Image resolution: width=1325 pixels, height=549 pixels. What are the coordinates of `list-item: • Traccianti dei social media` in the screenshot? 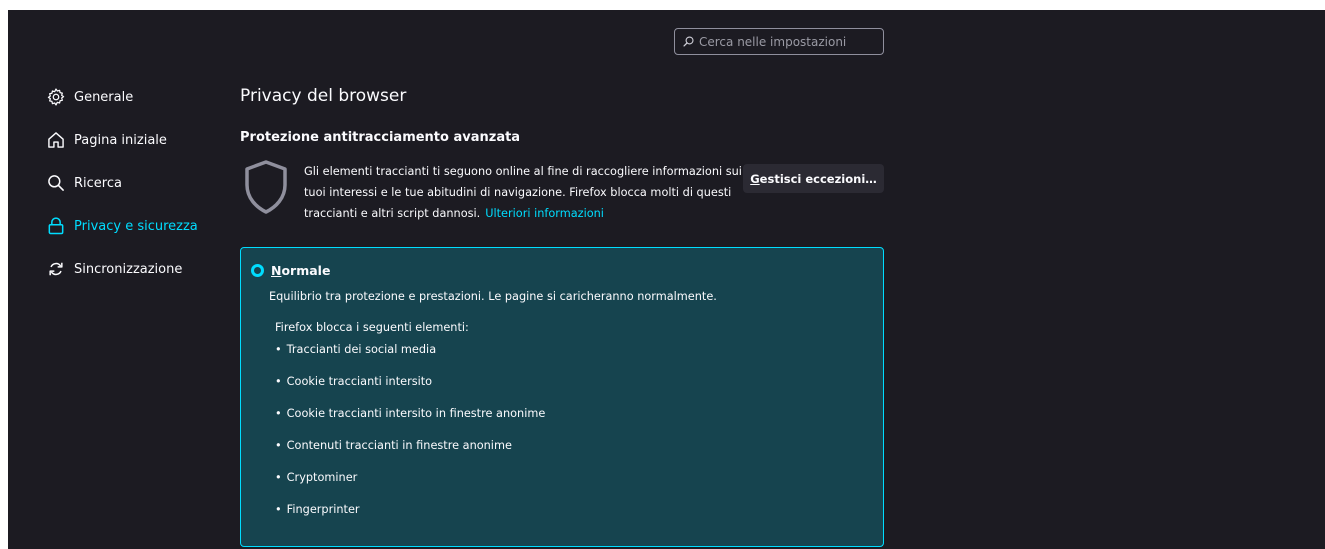 It's located at (410, 359).